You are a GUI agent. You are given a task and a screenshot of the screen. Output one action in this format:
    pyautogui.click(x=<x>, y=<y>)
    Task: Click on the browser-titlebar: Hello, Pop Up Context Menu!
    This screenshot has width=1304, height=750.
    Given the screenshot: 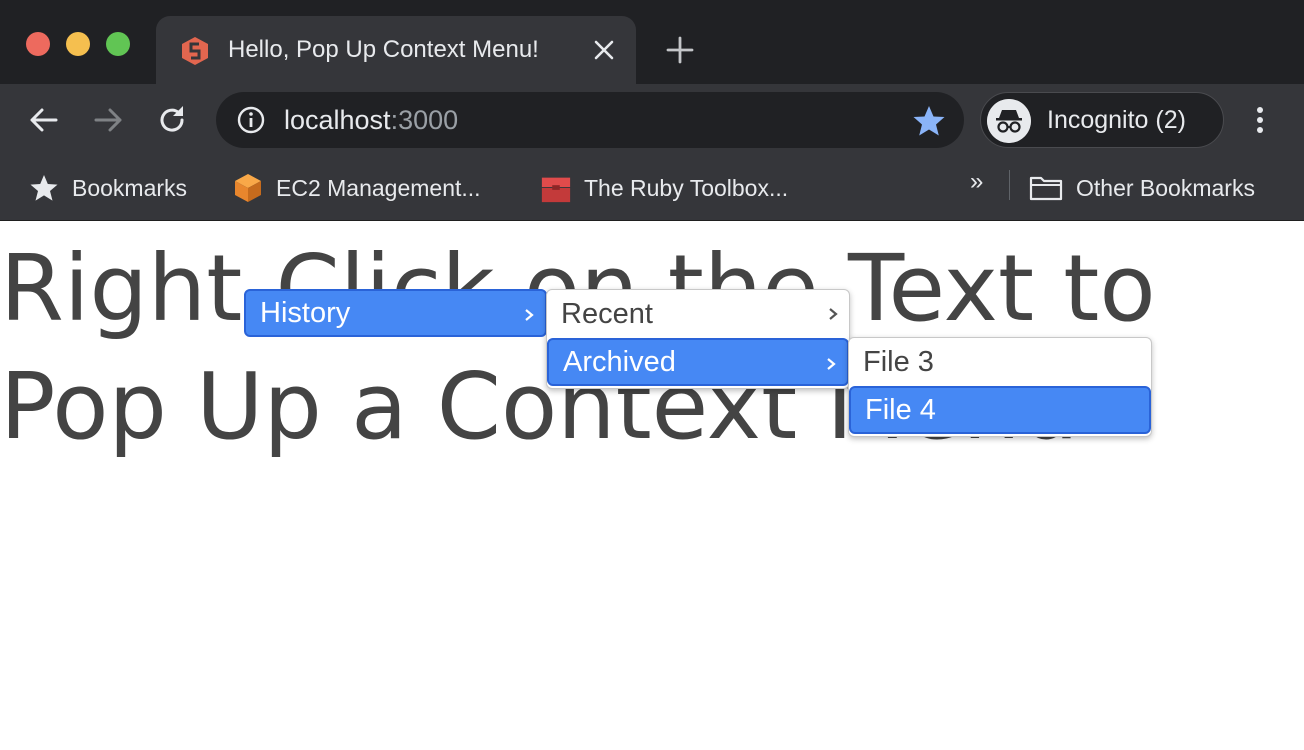 What is the action you would take?
    pyautogui.click(x=652, y=42)
    